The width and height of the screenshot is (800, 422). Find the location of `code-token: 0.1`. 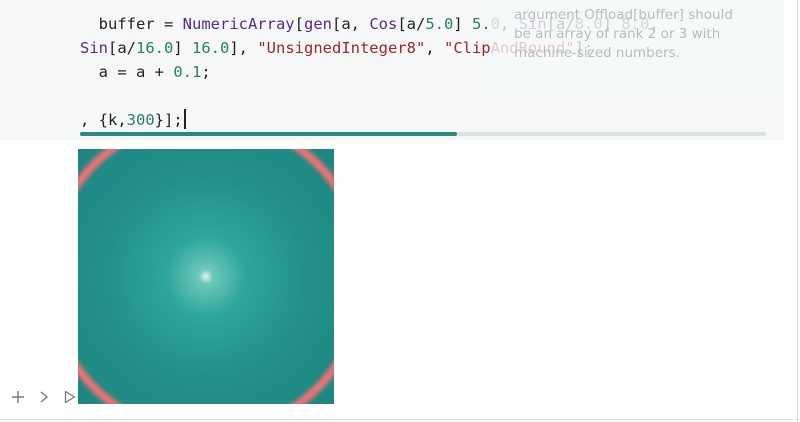

code-token: 0.1 is located at coordinates (187, 72).